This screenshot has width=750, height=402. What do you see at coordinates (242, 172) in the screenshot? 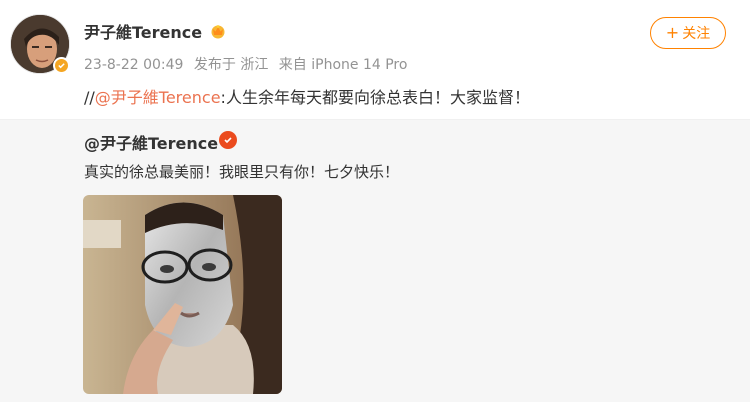
I see `quoted-text: 真实的徐总最美丽！我眼里只有你！七夕快乐！` at bounding box center [242, 172].